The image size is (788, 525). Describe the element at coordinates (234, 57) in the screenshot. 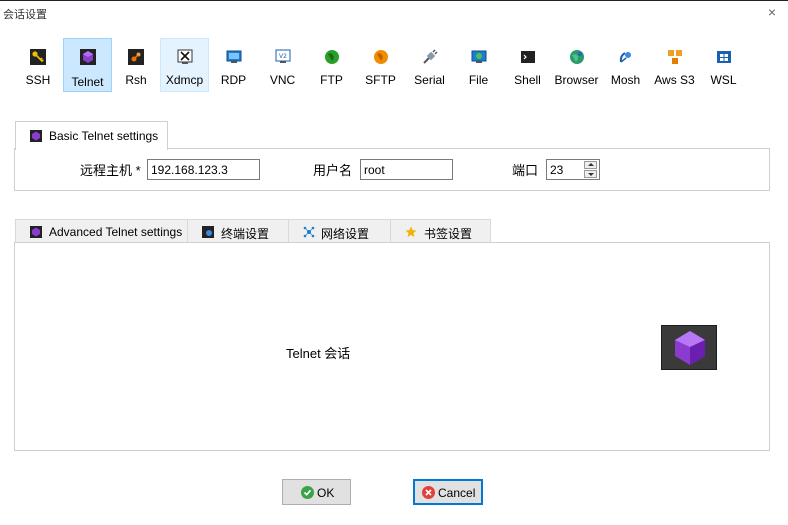

I see `monitor-icon` at that location.